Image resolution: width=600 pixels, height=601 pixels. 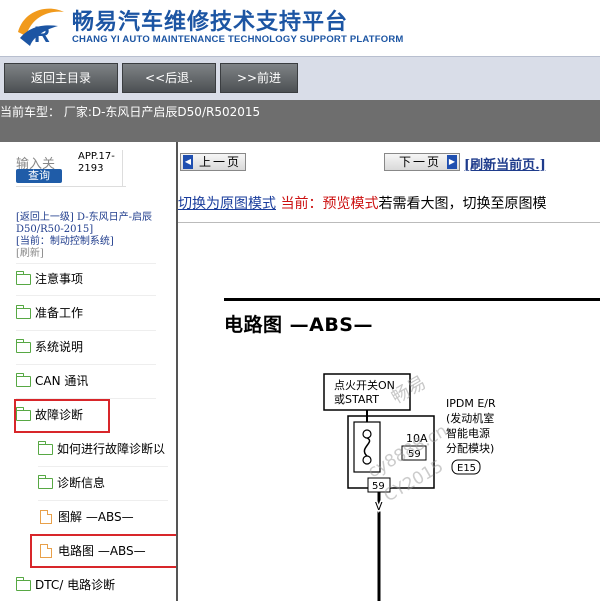 What do you see at coordinates (39, 176) in the screenshot?
I see `search-button: 查询` at bounding box center [39, 176].